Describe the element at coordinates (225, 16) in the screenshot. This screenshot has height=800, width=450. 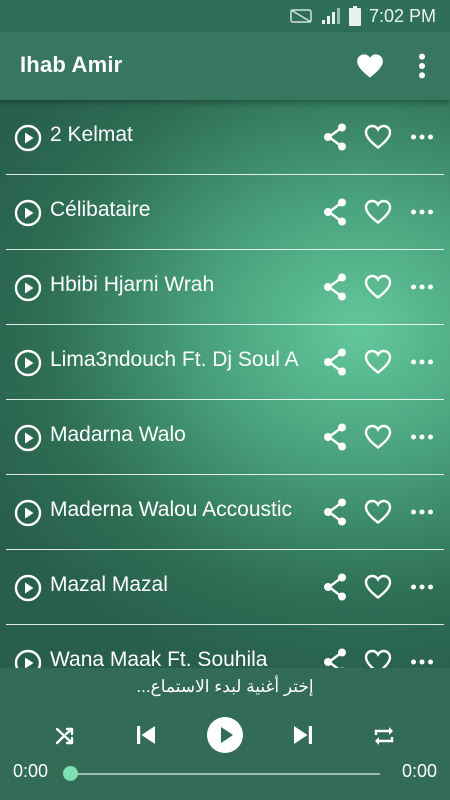
I see `status-bar: 7:02 PM` at that location.